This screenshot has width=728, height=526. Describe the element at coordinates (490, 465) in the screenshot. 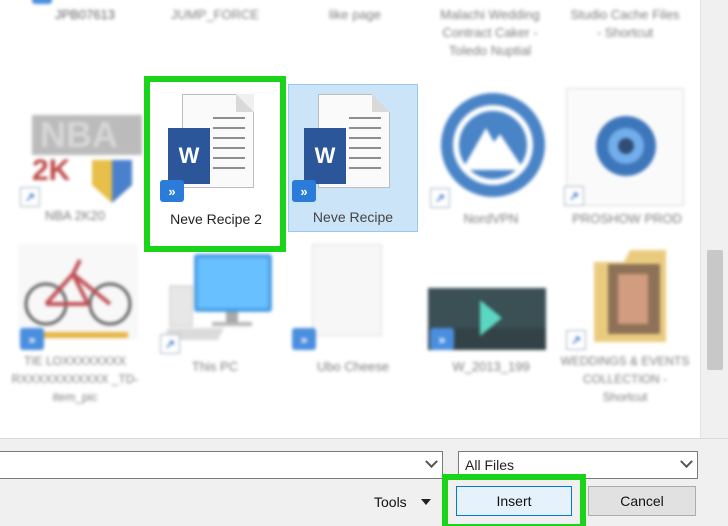

I see `file-type-value: All Files` at that location.